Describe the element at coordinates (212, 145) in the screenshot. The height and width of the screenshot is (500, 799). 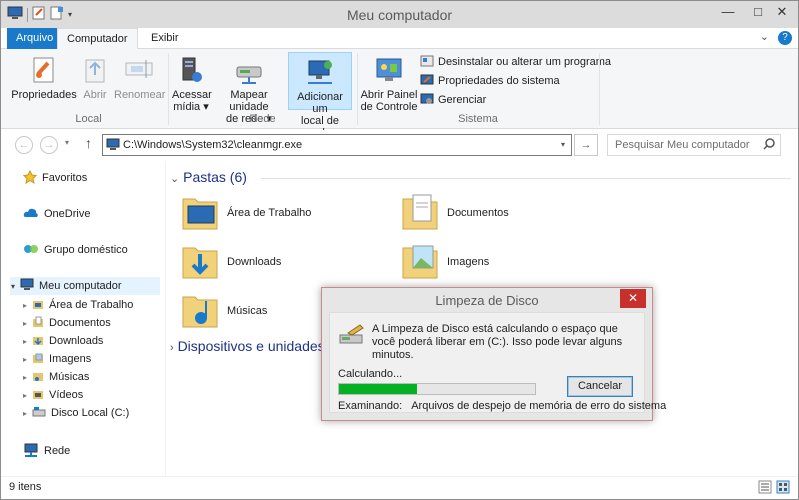
I see `address-path: C:\Windows\System32\cleanmgr.exe` at that location.